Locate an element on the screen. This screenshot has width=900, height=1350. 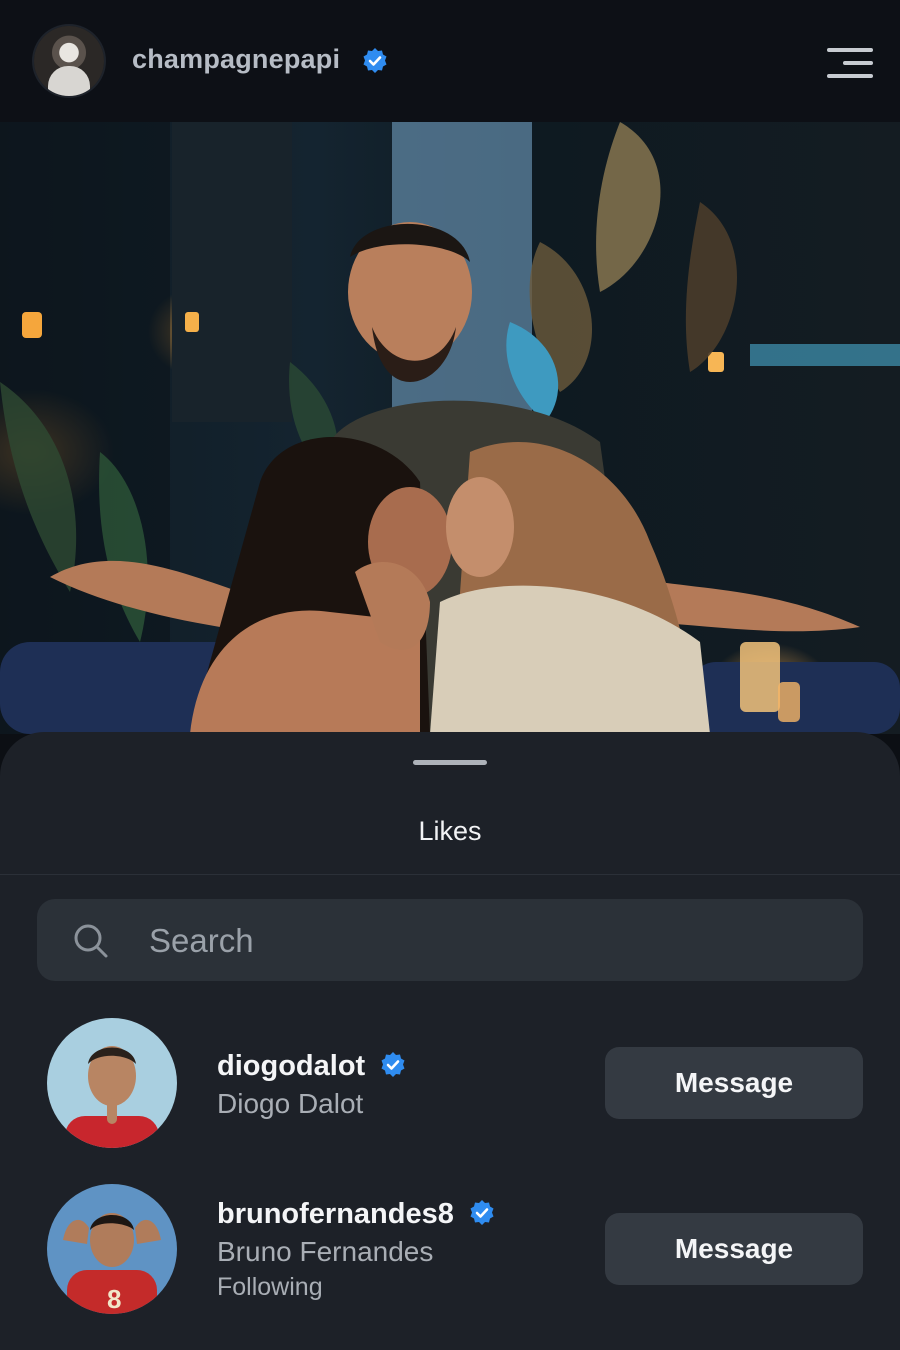
svg-text: 8 is located at coordinates (114, 1299).